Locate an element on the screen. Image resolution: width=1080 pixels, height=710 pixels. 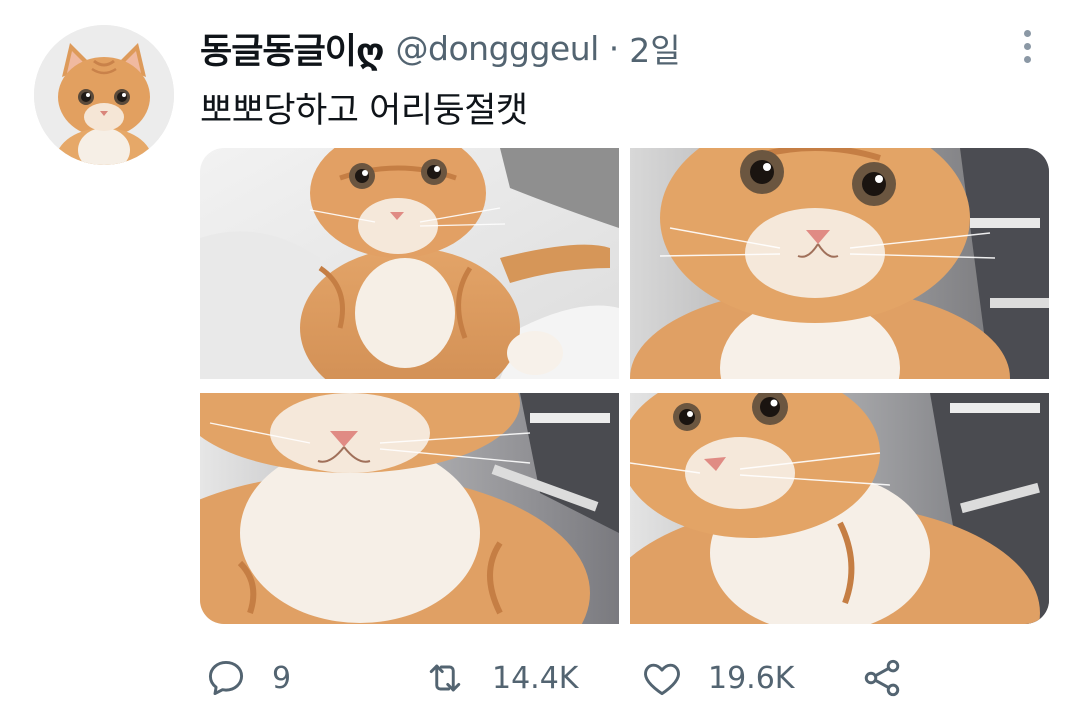
more-vertical-icon is located at coordinates (1027, 46).